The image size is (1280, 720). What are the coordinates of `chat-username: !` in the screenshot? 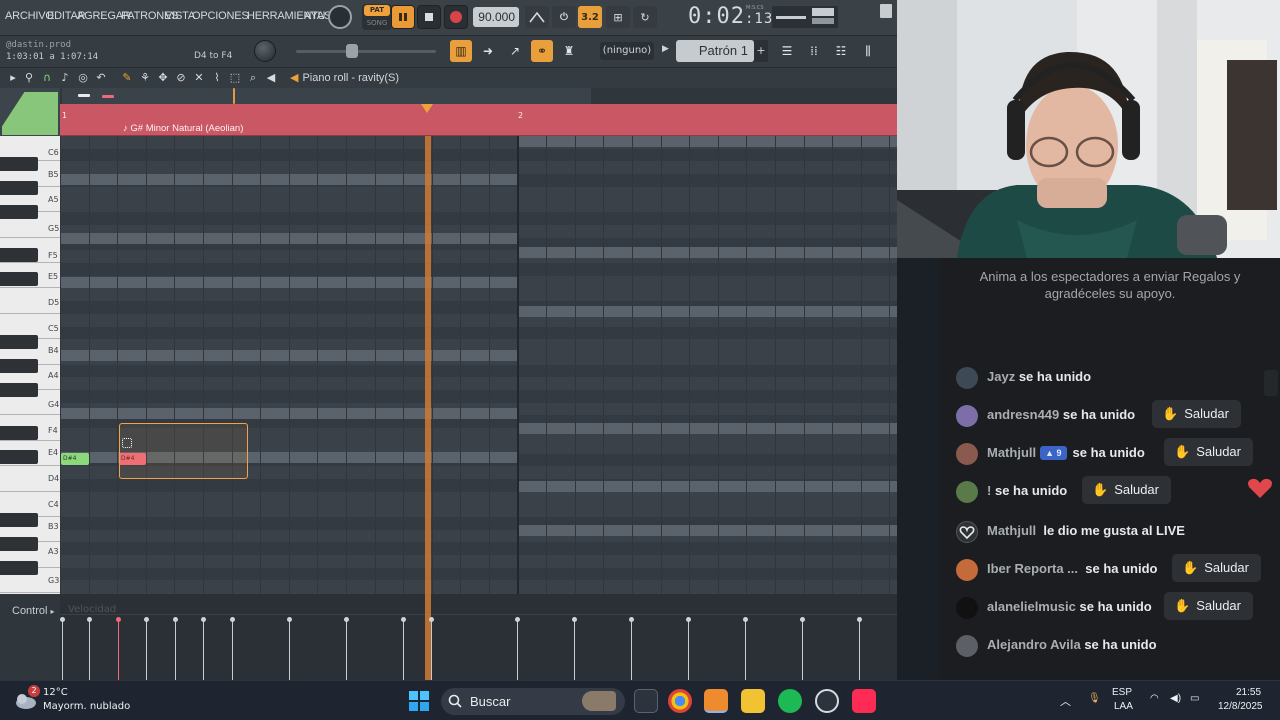 It's located at (989, 490).